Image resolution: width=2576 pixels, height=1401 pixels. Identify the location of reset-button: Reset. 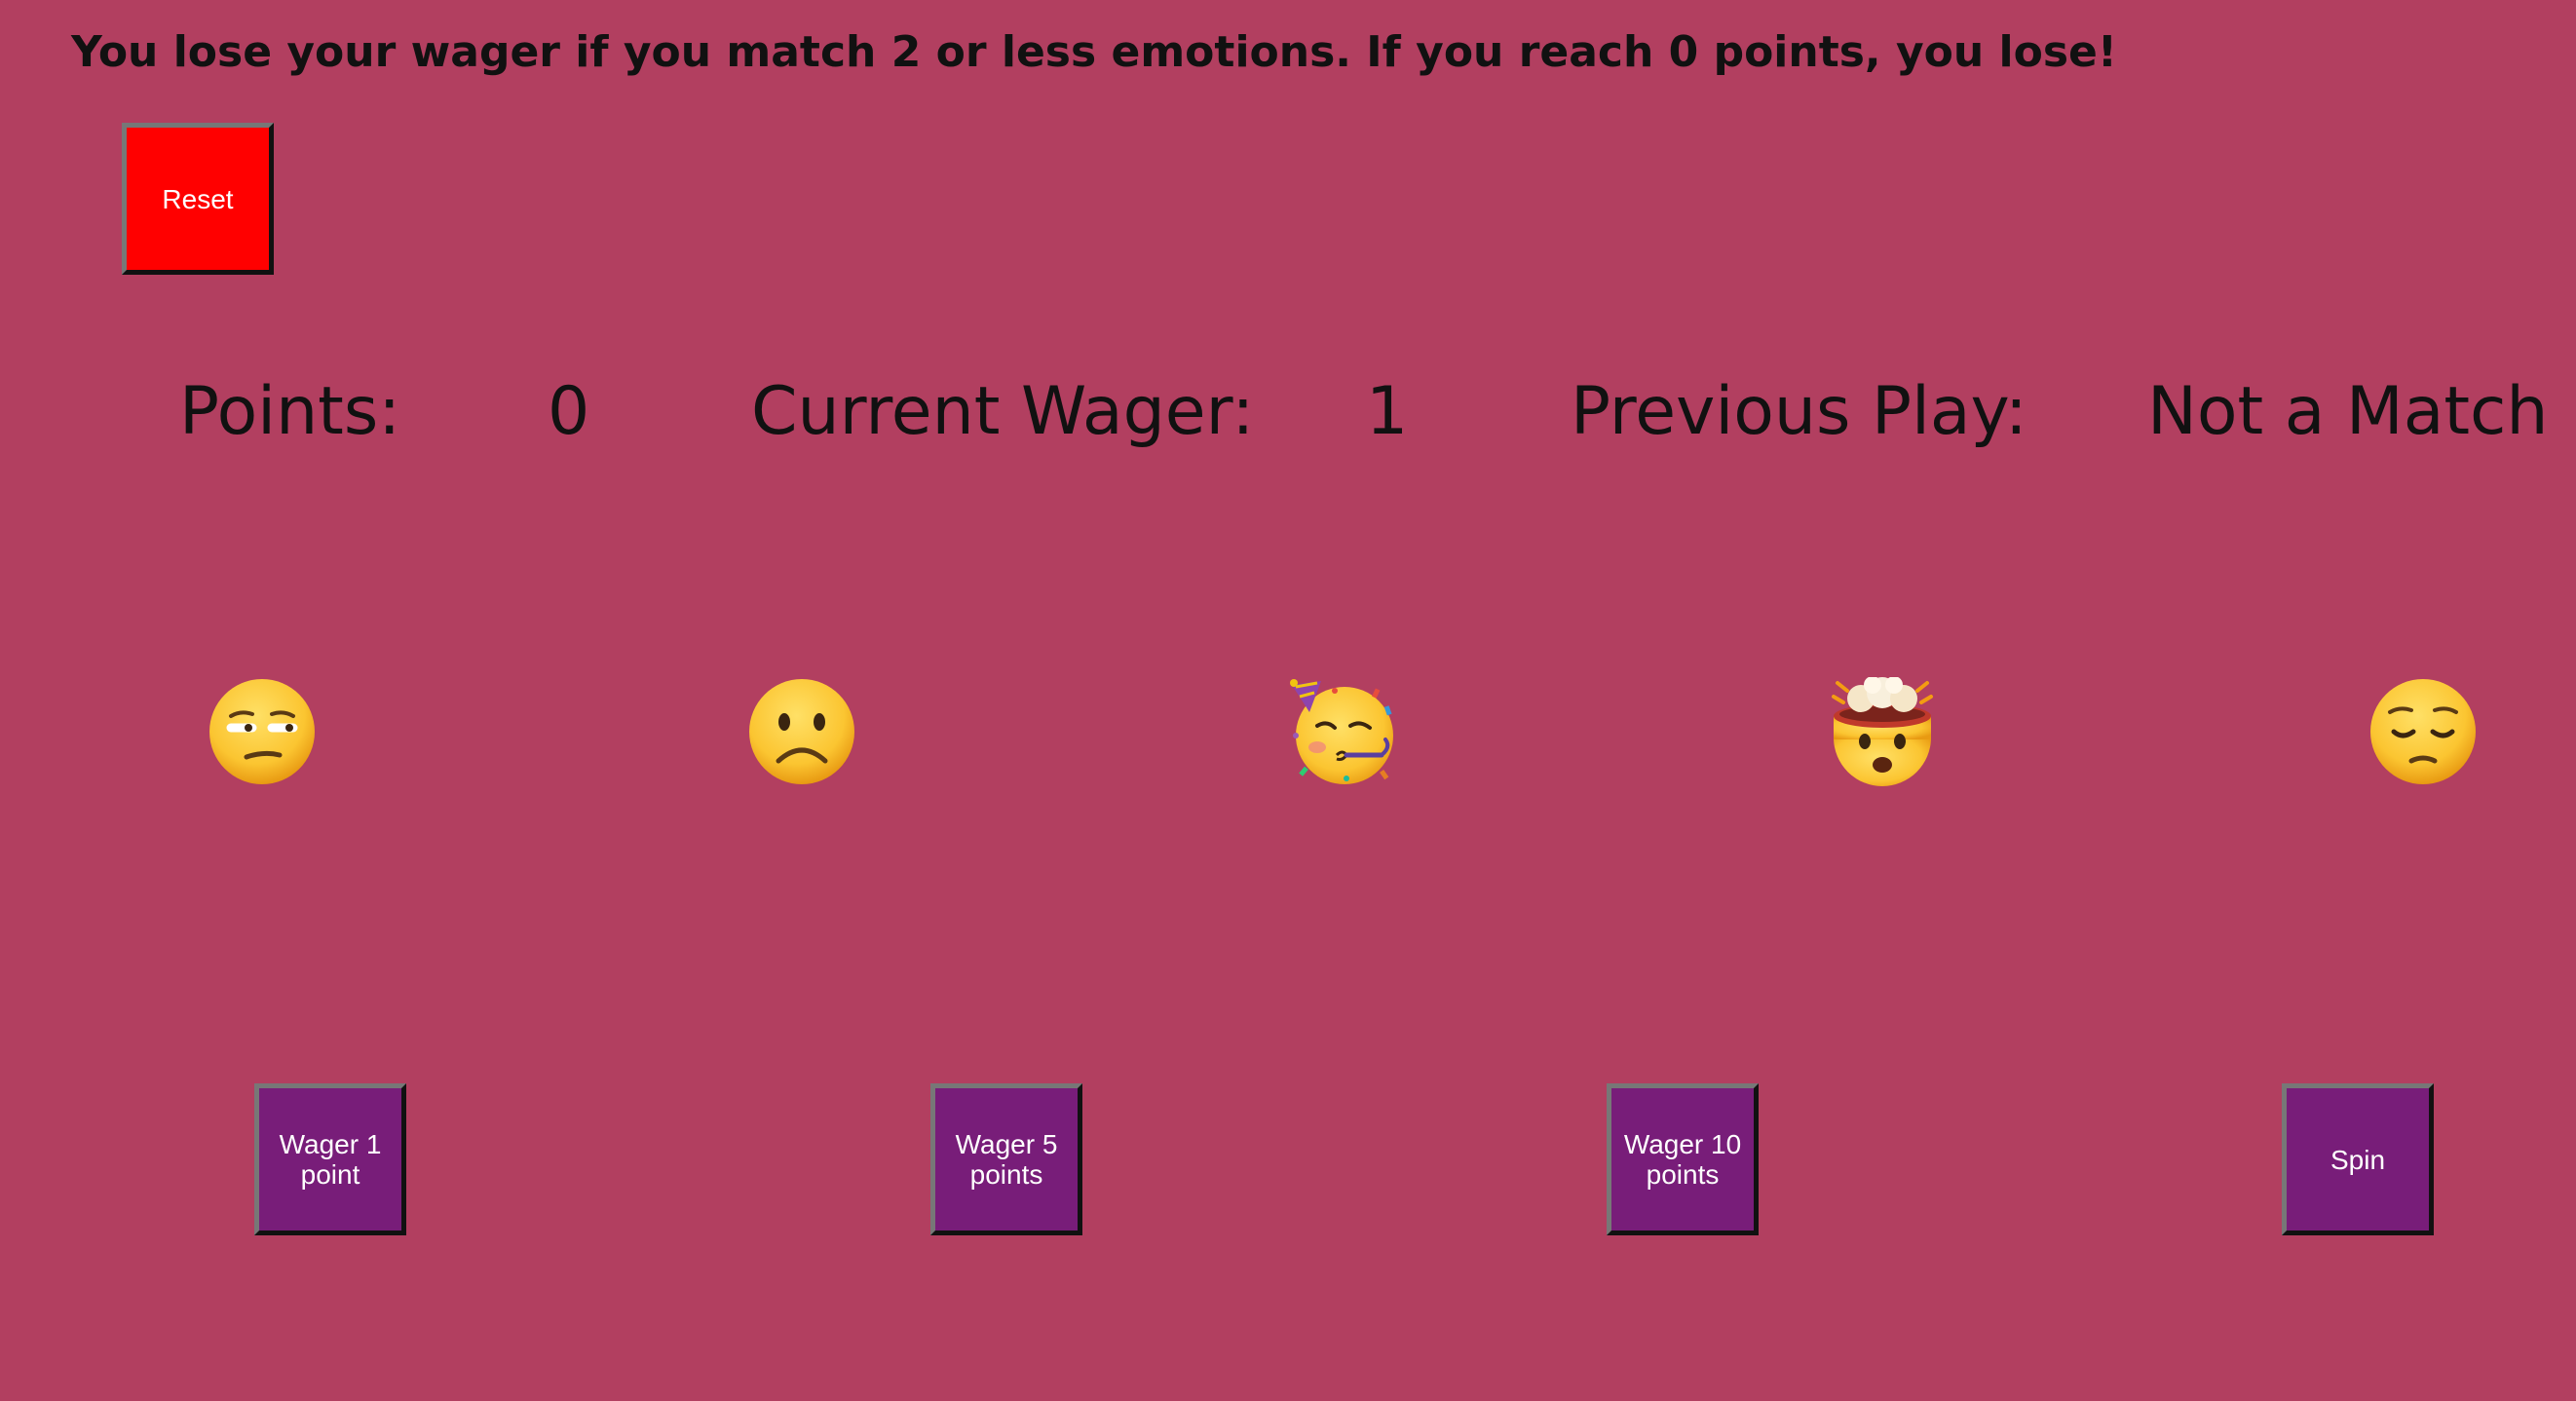
(198, 199).